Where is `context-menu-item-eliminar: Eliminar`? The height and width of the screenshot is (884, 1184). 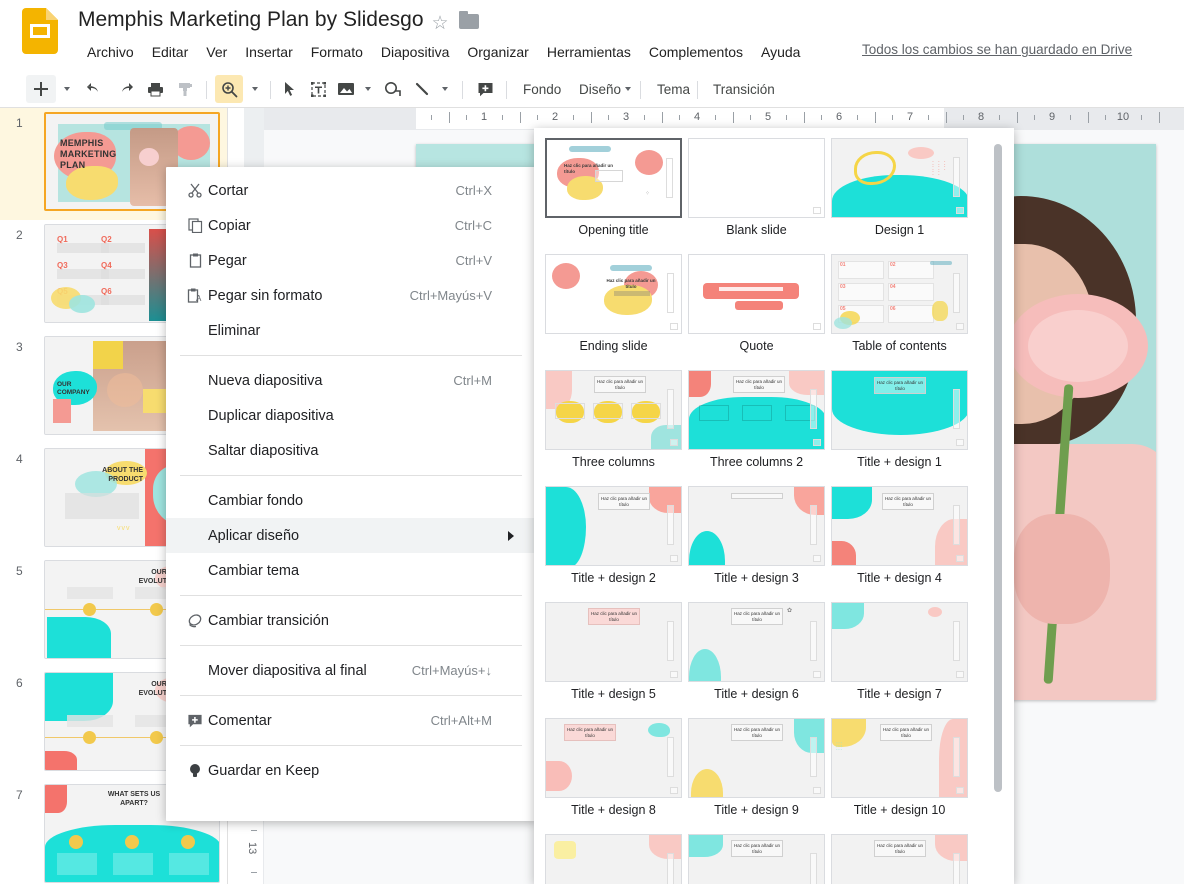 context-menu-item-eliminar: Eliminar is located at coordinates (351, 330).